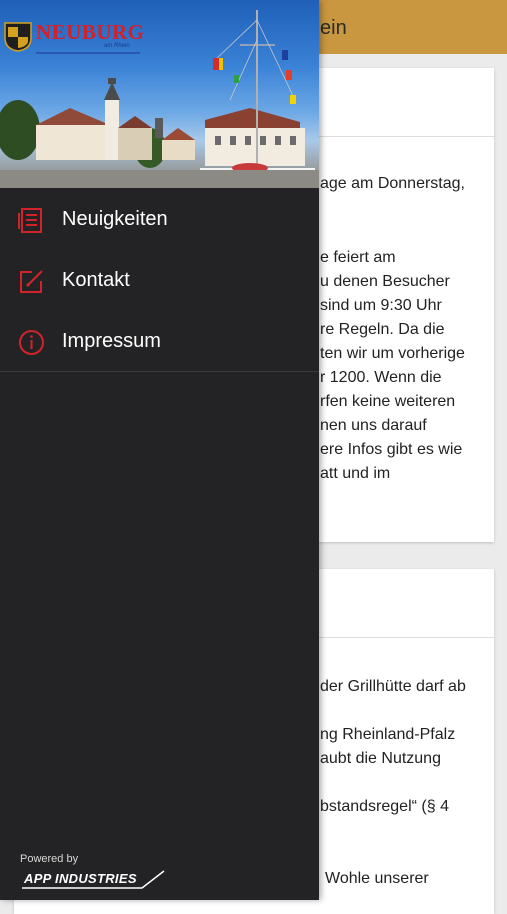  I want to click on card-text-line: re Regeln. Da die, so click(382, 329).